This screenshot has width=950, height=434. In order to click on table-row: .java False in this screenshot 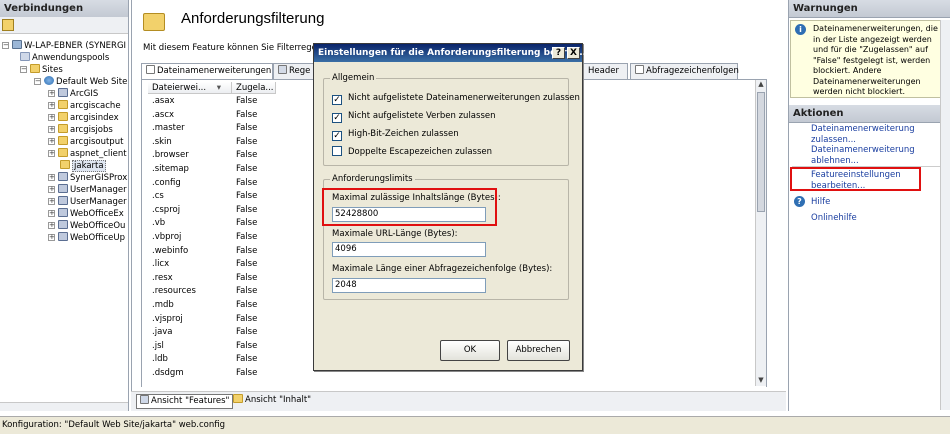, I will do `click(212, 333)`.